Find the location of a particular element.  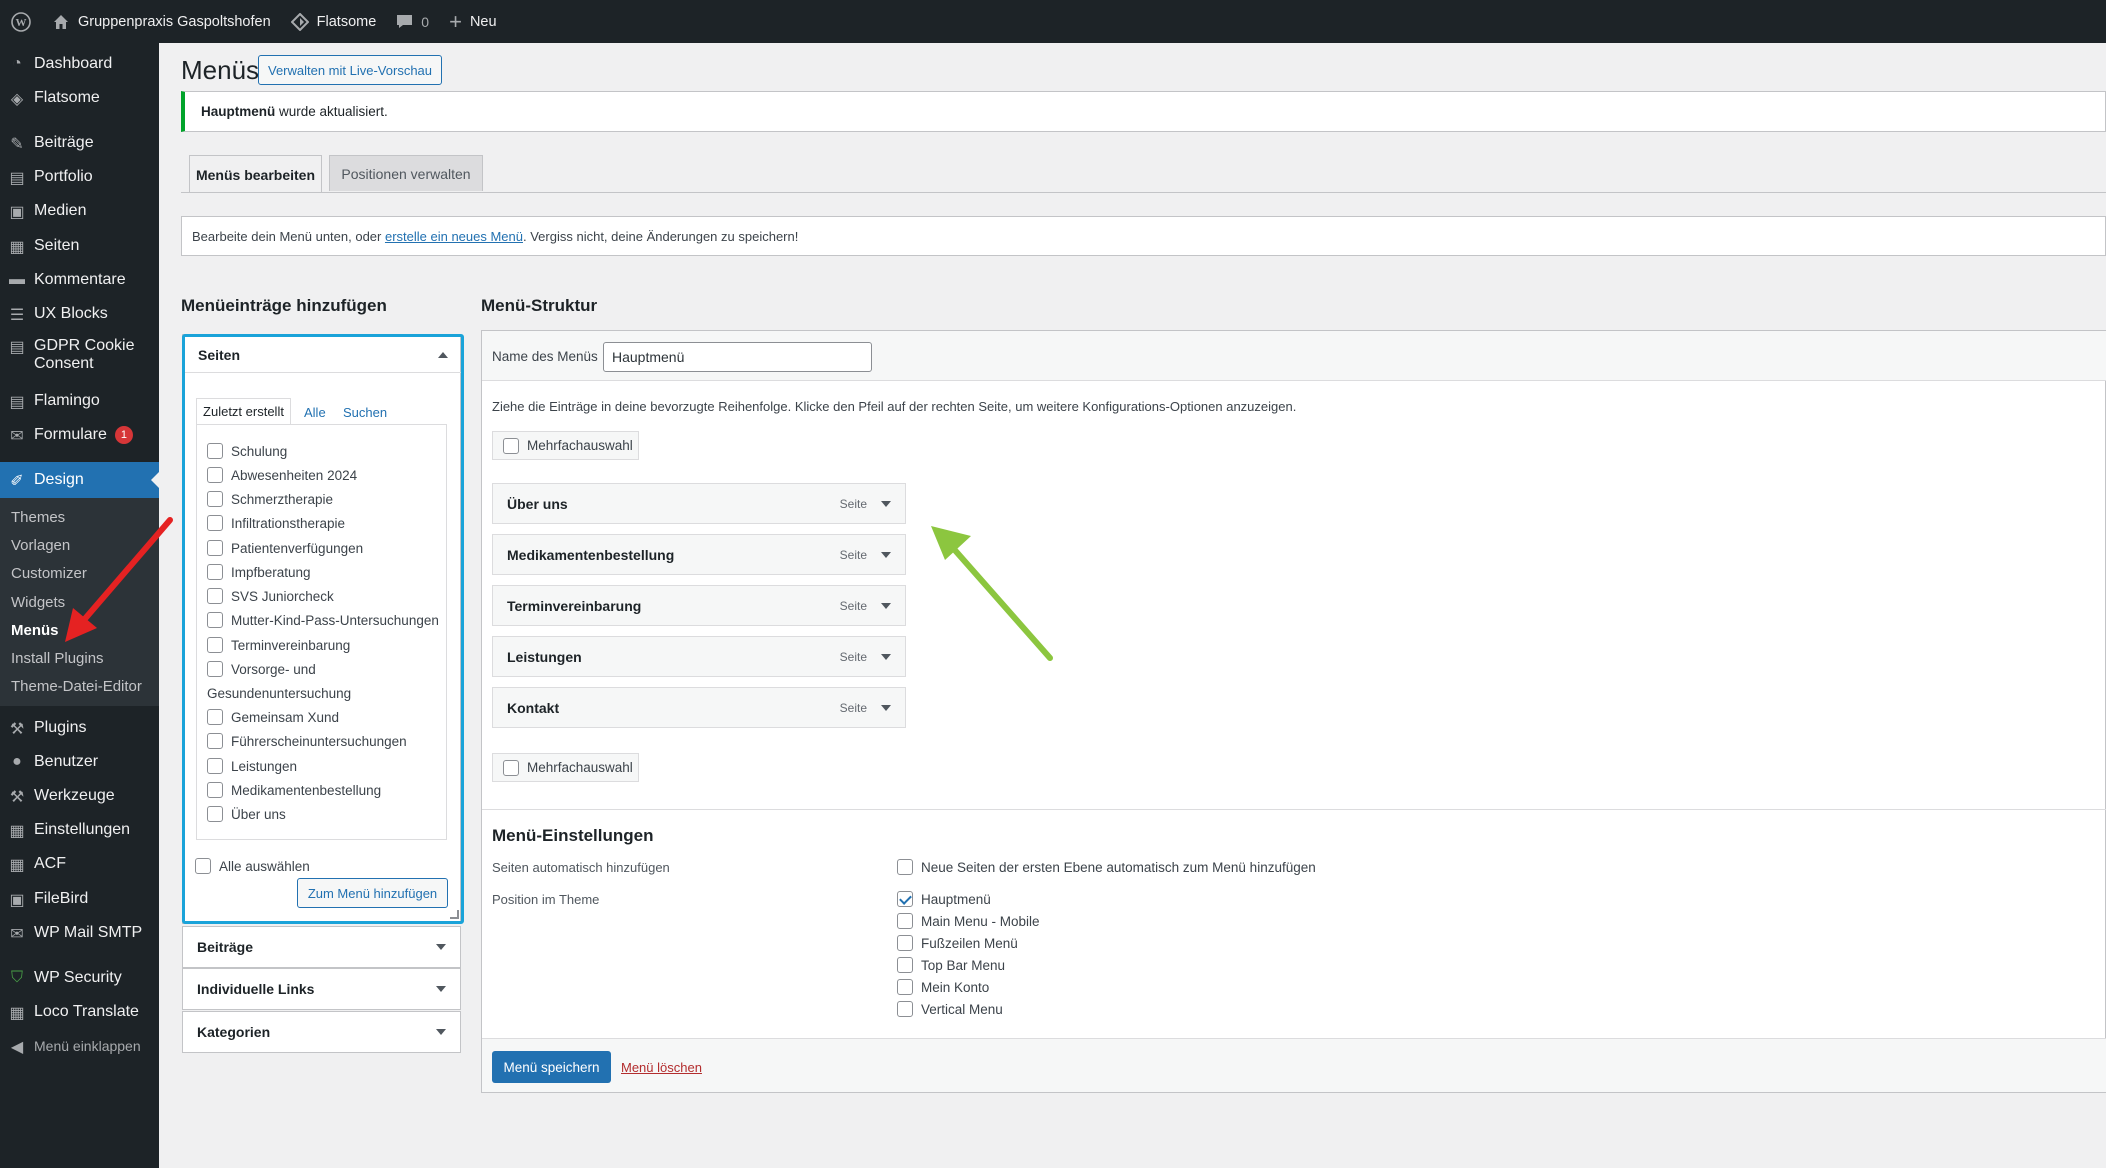

sidebar-item-flamingo: ▤ Flamingo is located at coordinates (79, 400).